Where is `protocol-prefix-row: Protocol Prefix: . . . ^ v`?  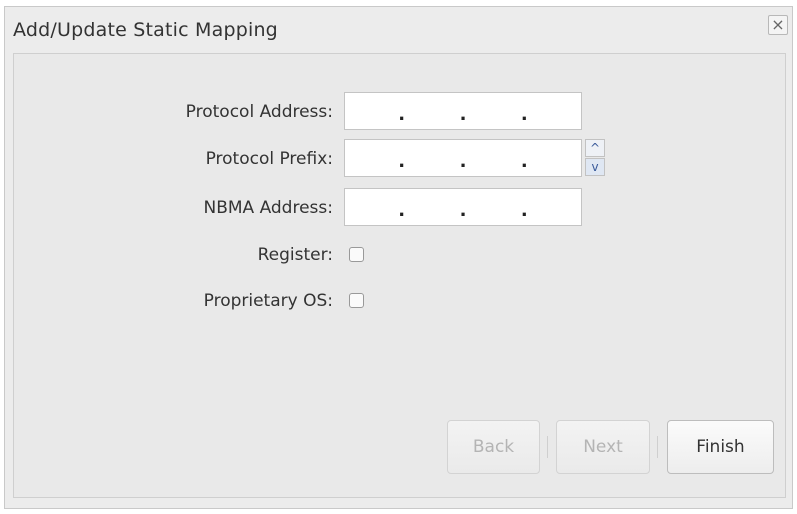
protocol-prefix-row: Protocol Prefix: . . . ^ v is located at coordinates (399, 159).